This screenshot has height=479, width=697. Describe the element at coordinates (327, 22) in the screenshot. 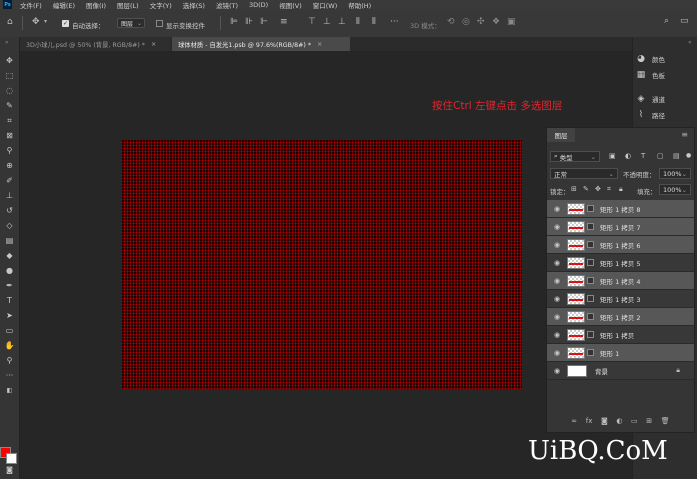

I see `distribute-middle-icon: ⊥` at that location.